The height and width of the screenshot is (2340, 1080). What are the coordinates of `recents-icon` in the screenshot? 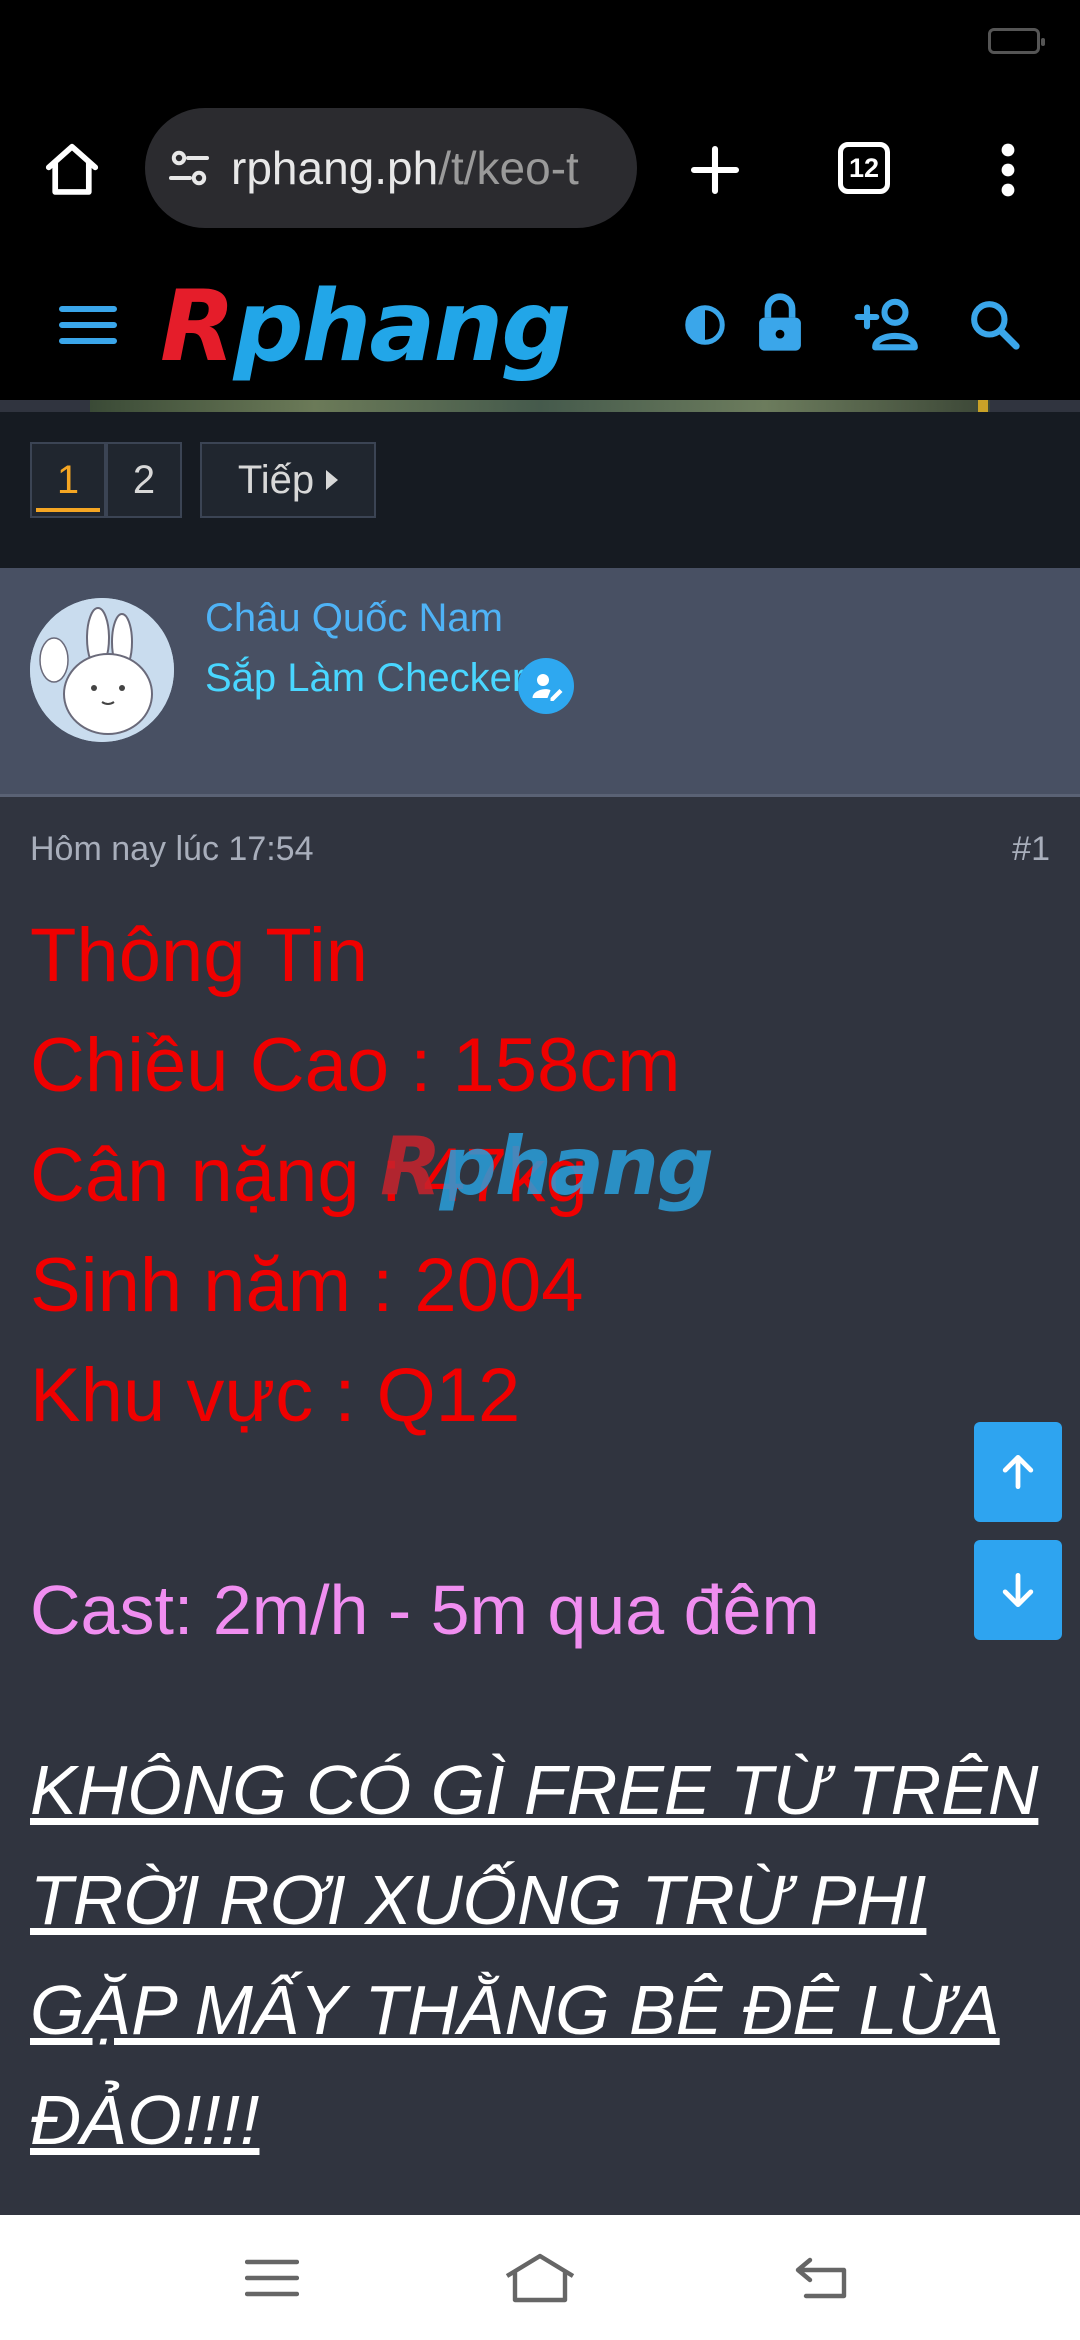 It's located at (272, 2278).